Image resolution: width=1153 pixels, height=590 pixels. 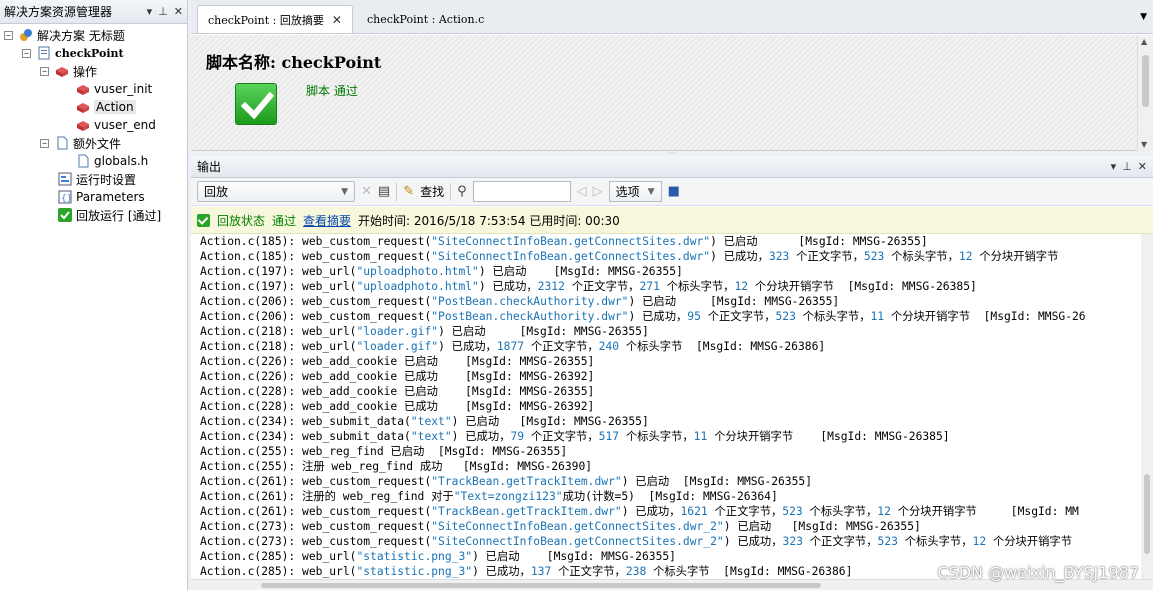 I want to click on tree-label-globals: globals.h, so click(x=121, y=161).